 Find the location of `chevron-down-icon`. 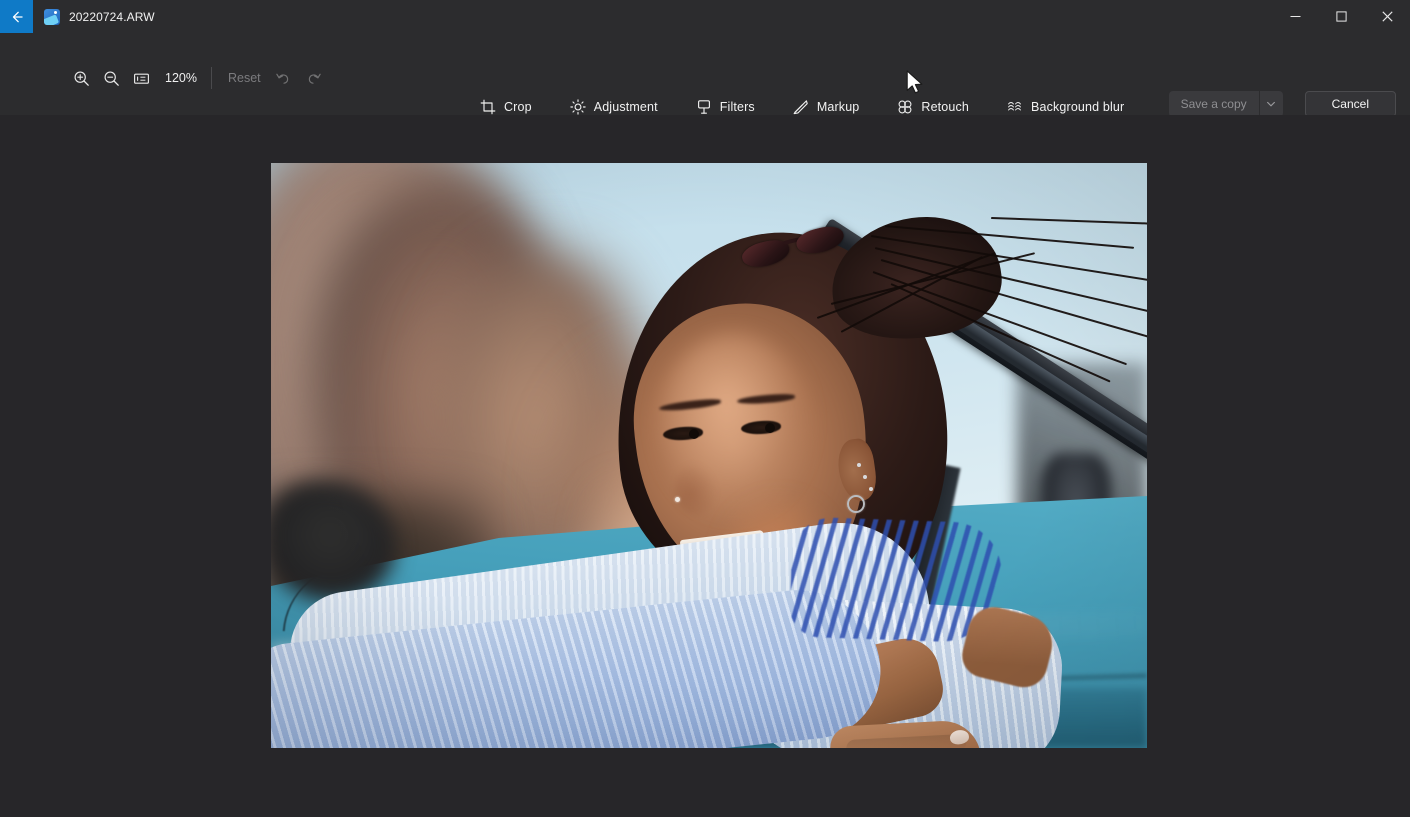

chevron-down-icon is located at coordinates (1271, 104).